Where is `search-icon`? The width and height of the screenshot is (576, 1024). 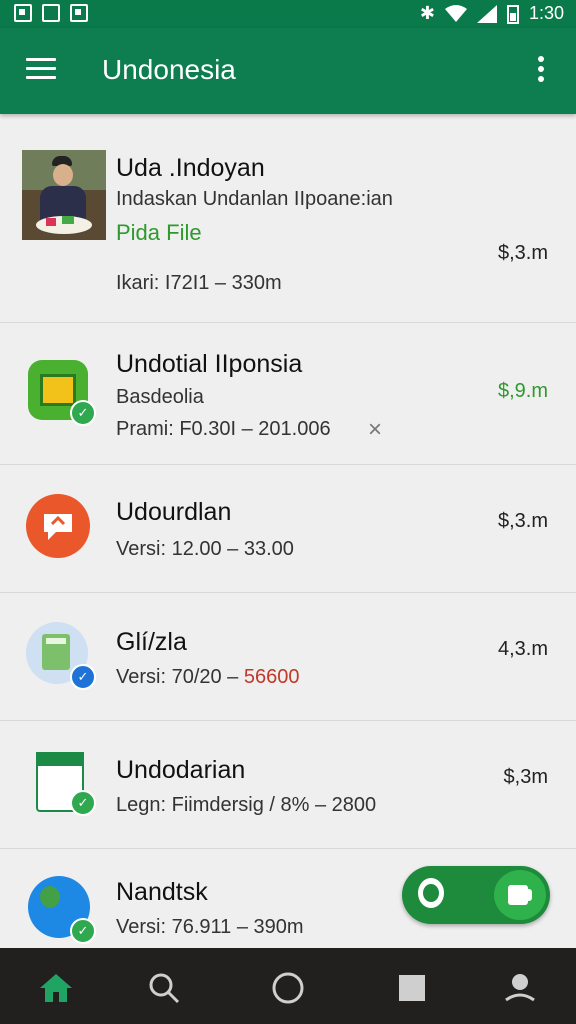 search-icon is located at coordinates (164, 988).